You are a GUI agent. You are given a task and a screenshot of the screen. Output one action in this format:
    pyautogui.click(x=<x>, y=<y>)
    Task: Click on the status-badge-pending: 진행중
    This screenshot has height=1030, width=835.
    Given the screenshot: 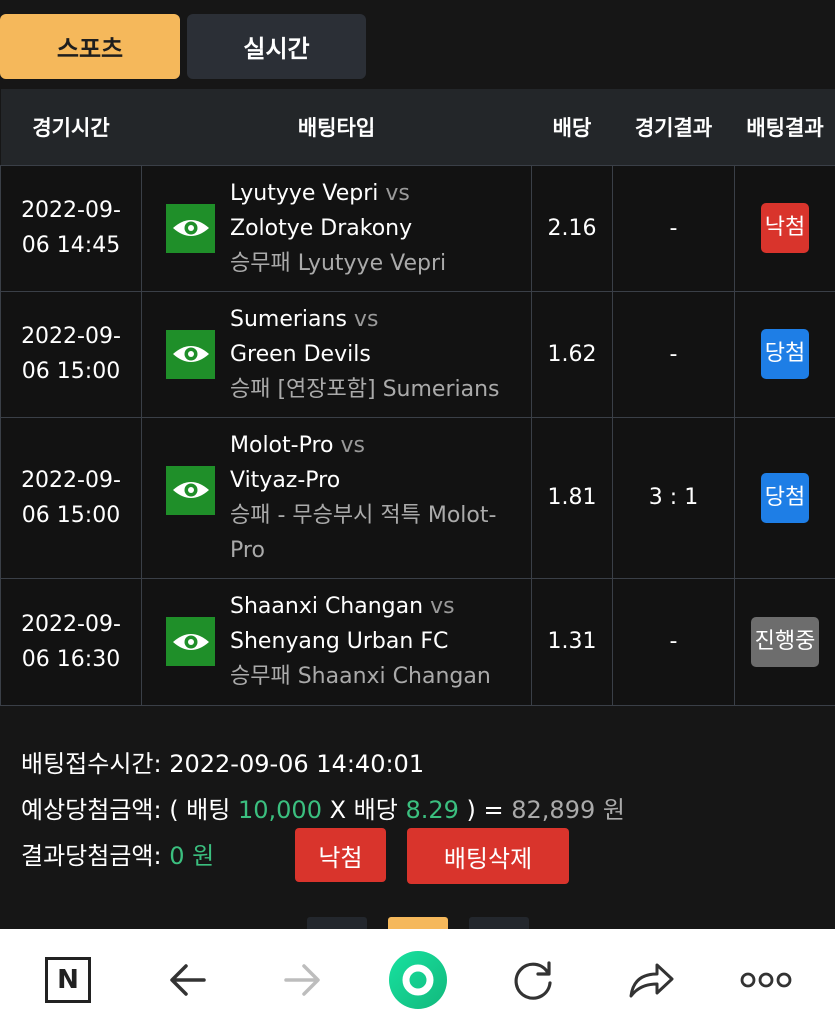 What is the action you would take?
    pyautogui.click(x=785, y=641)
    